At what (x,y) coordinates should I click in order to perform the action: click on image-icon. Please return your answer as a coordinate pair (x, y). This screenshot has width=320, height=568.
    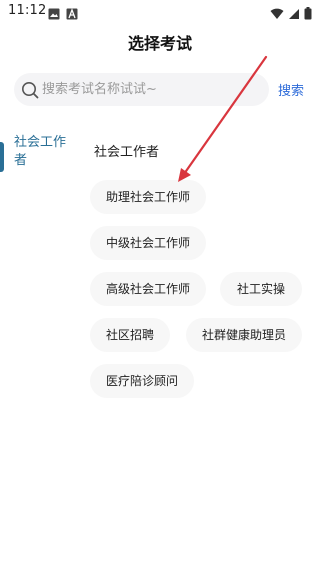
    Looking at the image, I should click on (54, 14).